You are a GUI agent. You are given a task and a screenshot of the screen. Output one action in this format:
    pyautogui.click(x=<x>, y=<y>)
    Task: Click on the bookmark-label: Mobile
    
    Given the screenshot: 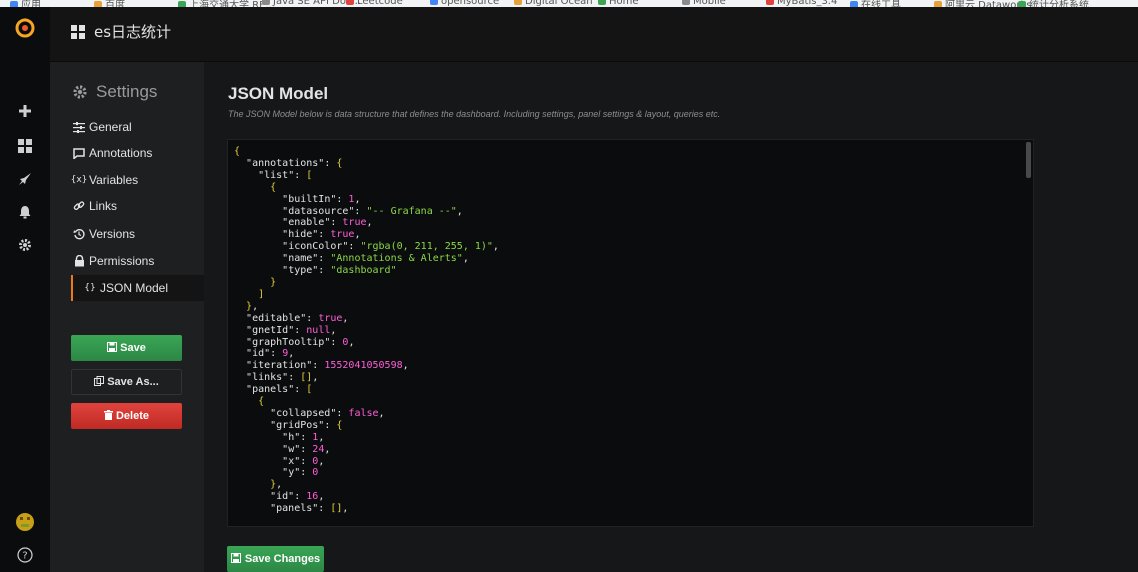 What is the action you would take?
    pyautogui.click(x=709, y=3)
    